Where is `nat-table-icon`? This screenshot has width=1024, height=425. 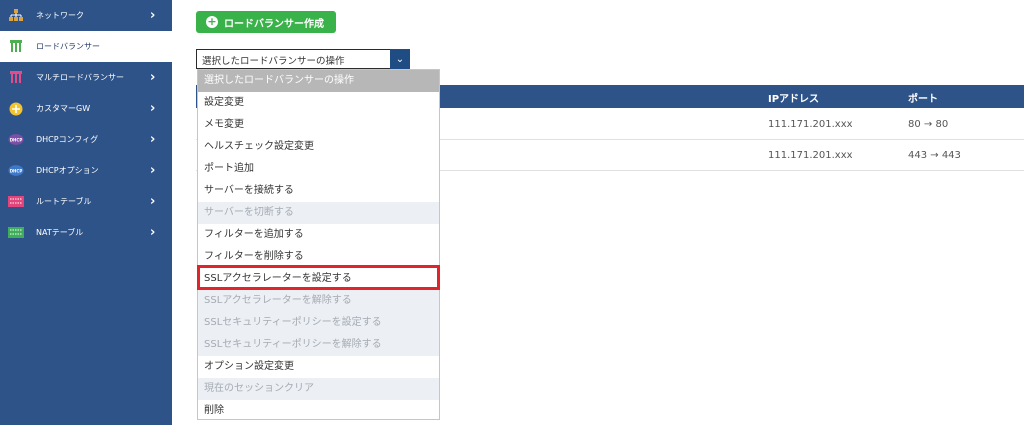
nat-table-icon is located at coordinates (16, 232).